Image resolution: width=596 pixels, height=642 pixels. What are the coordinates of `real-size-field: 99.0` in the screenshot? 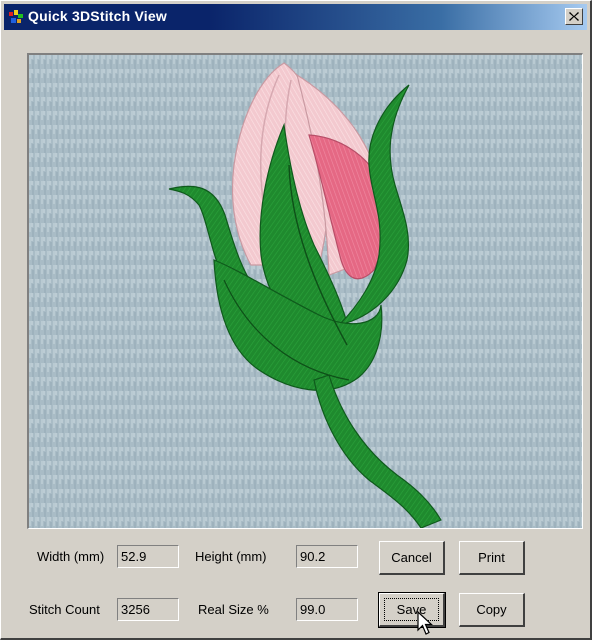 It's located at (327, 609).